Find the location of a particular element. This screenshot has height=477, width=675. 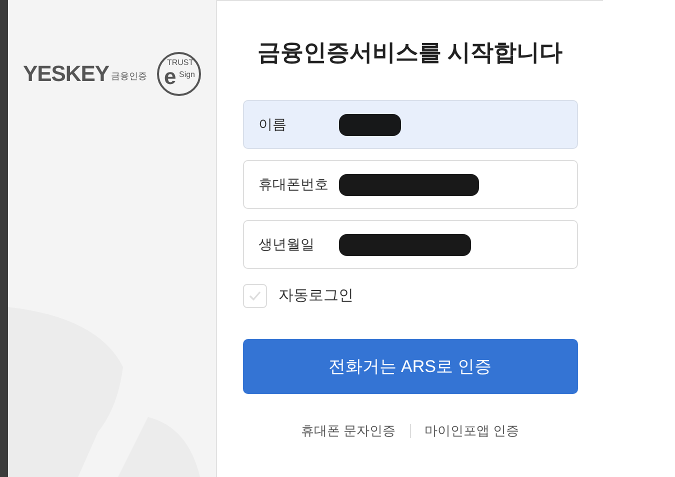

auth-link: 마이인포앱 인증 is located at coordinates (472, 430).